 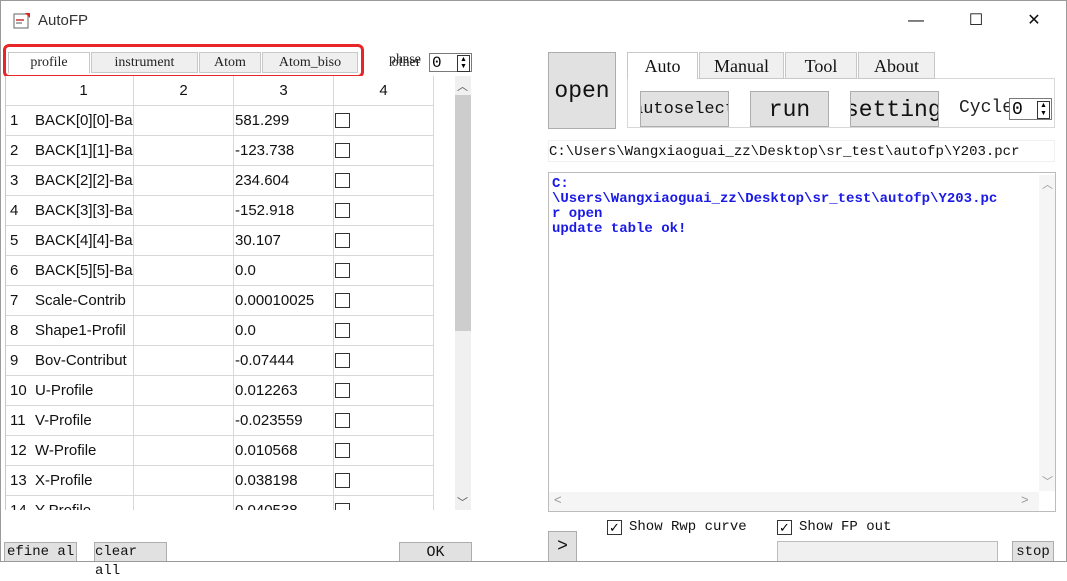 I want to click on expand-button: >, so click(x=562, y=546).